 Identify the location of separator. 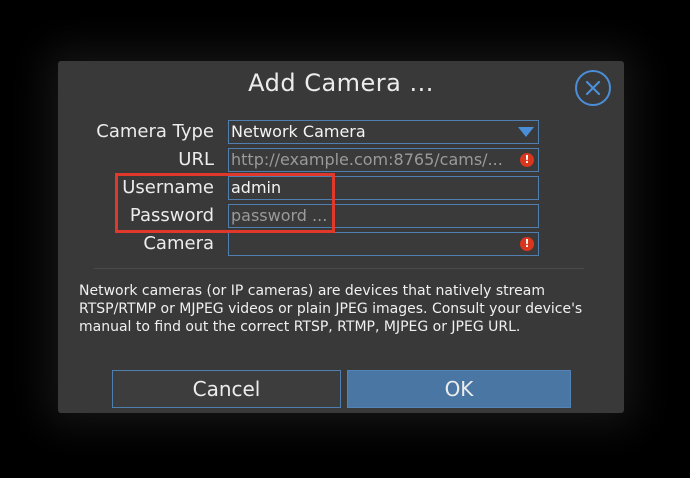
(339, 268).